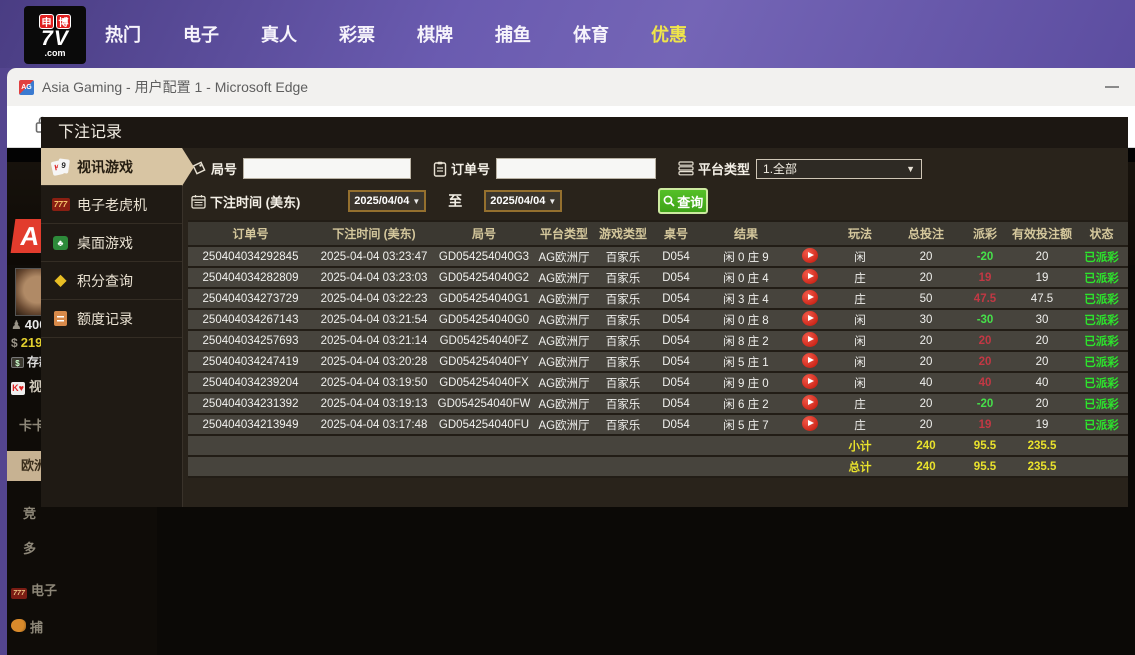  I want to click on col-header-payout: 派彩, so click(985, 233).